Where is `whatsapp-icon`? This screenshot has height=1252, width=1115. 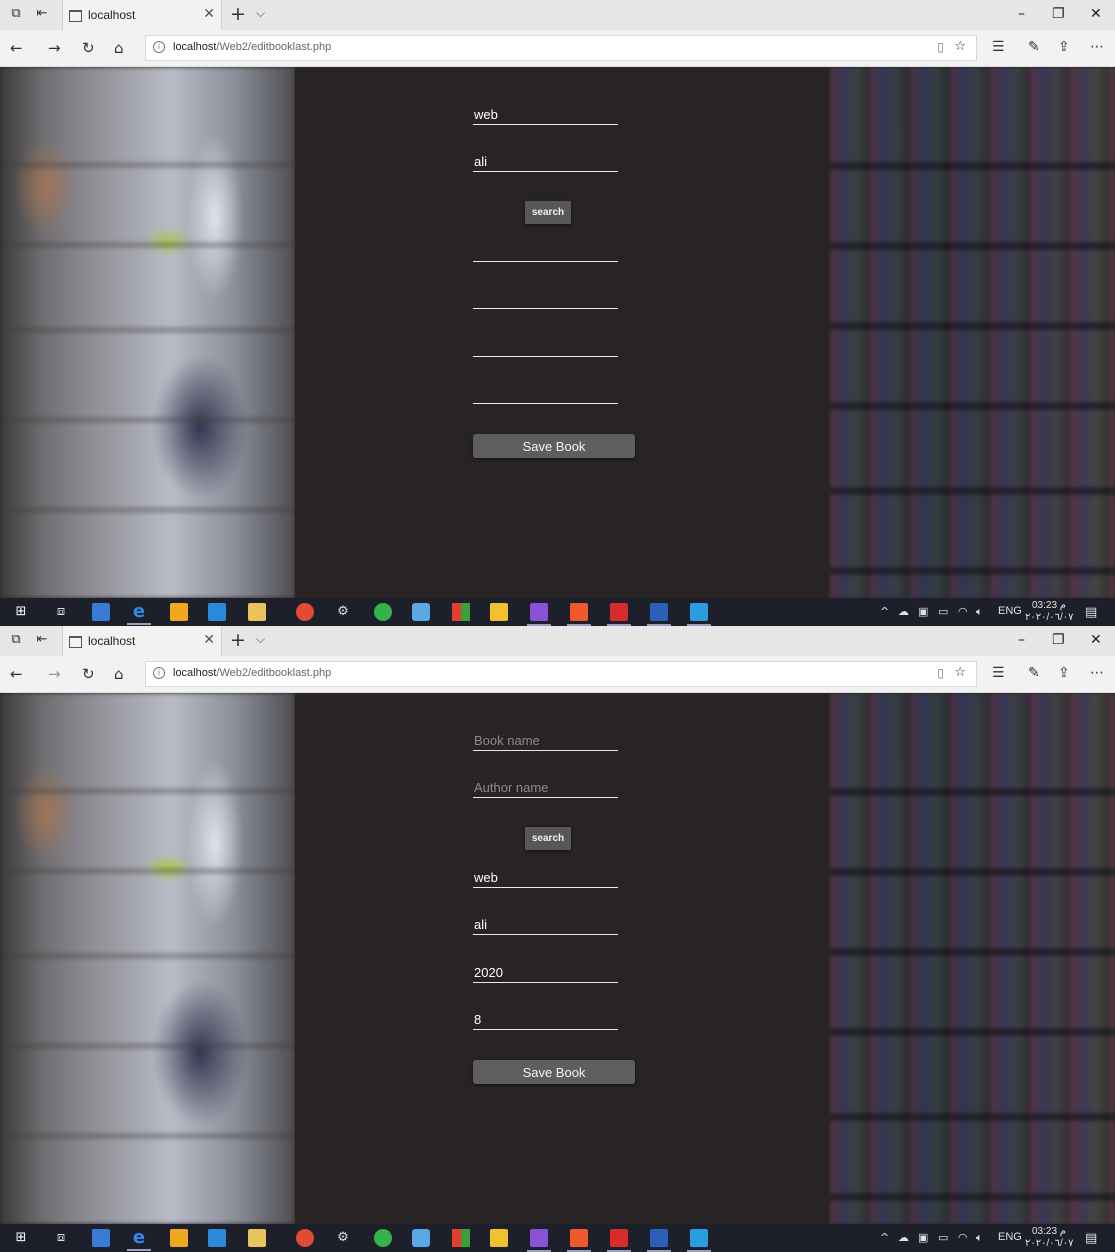
whatsapp-icon is located at coordinates (383, 1238).